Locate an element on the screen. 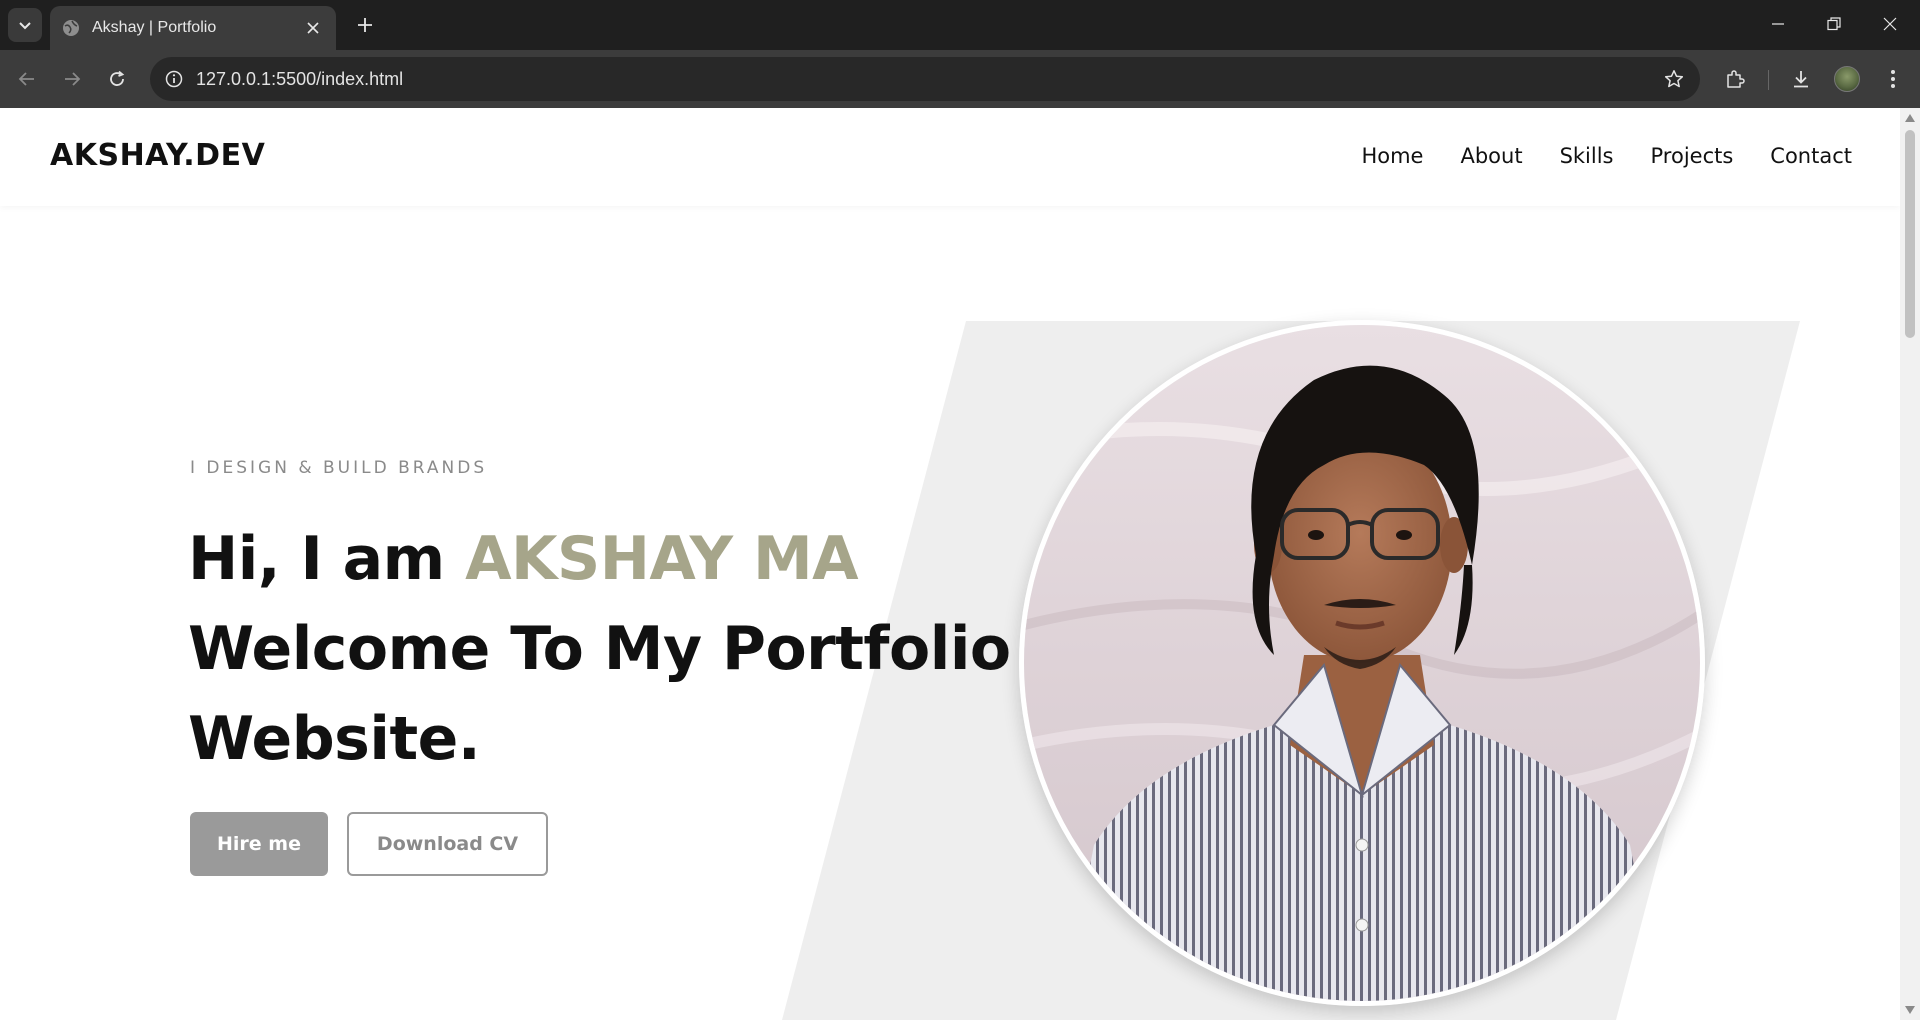  reload-icon is located at coordinates (117, 78).